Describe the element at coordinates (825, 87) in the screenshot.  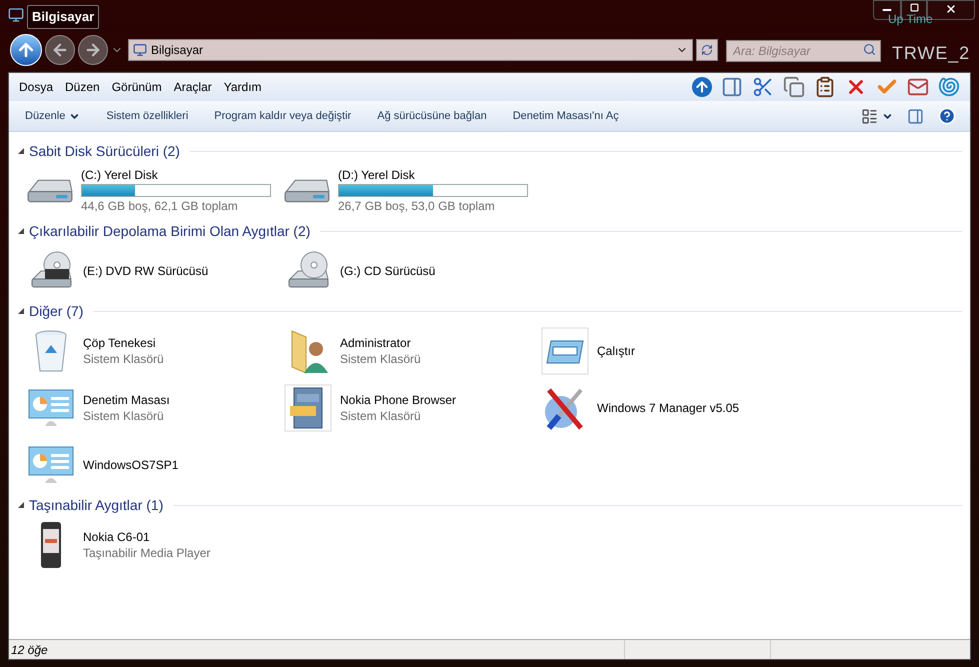
I see `paste-icon` at that location.